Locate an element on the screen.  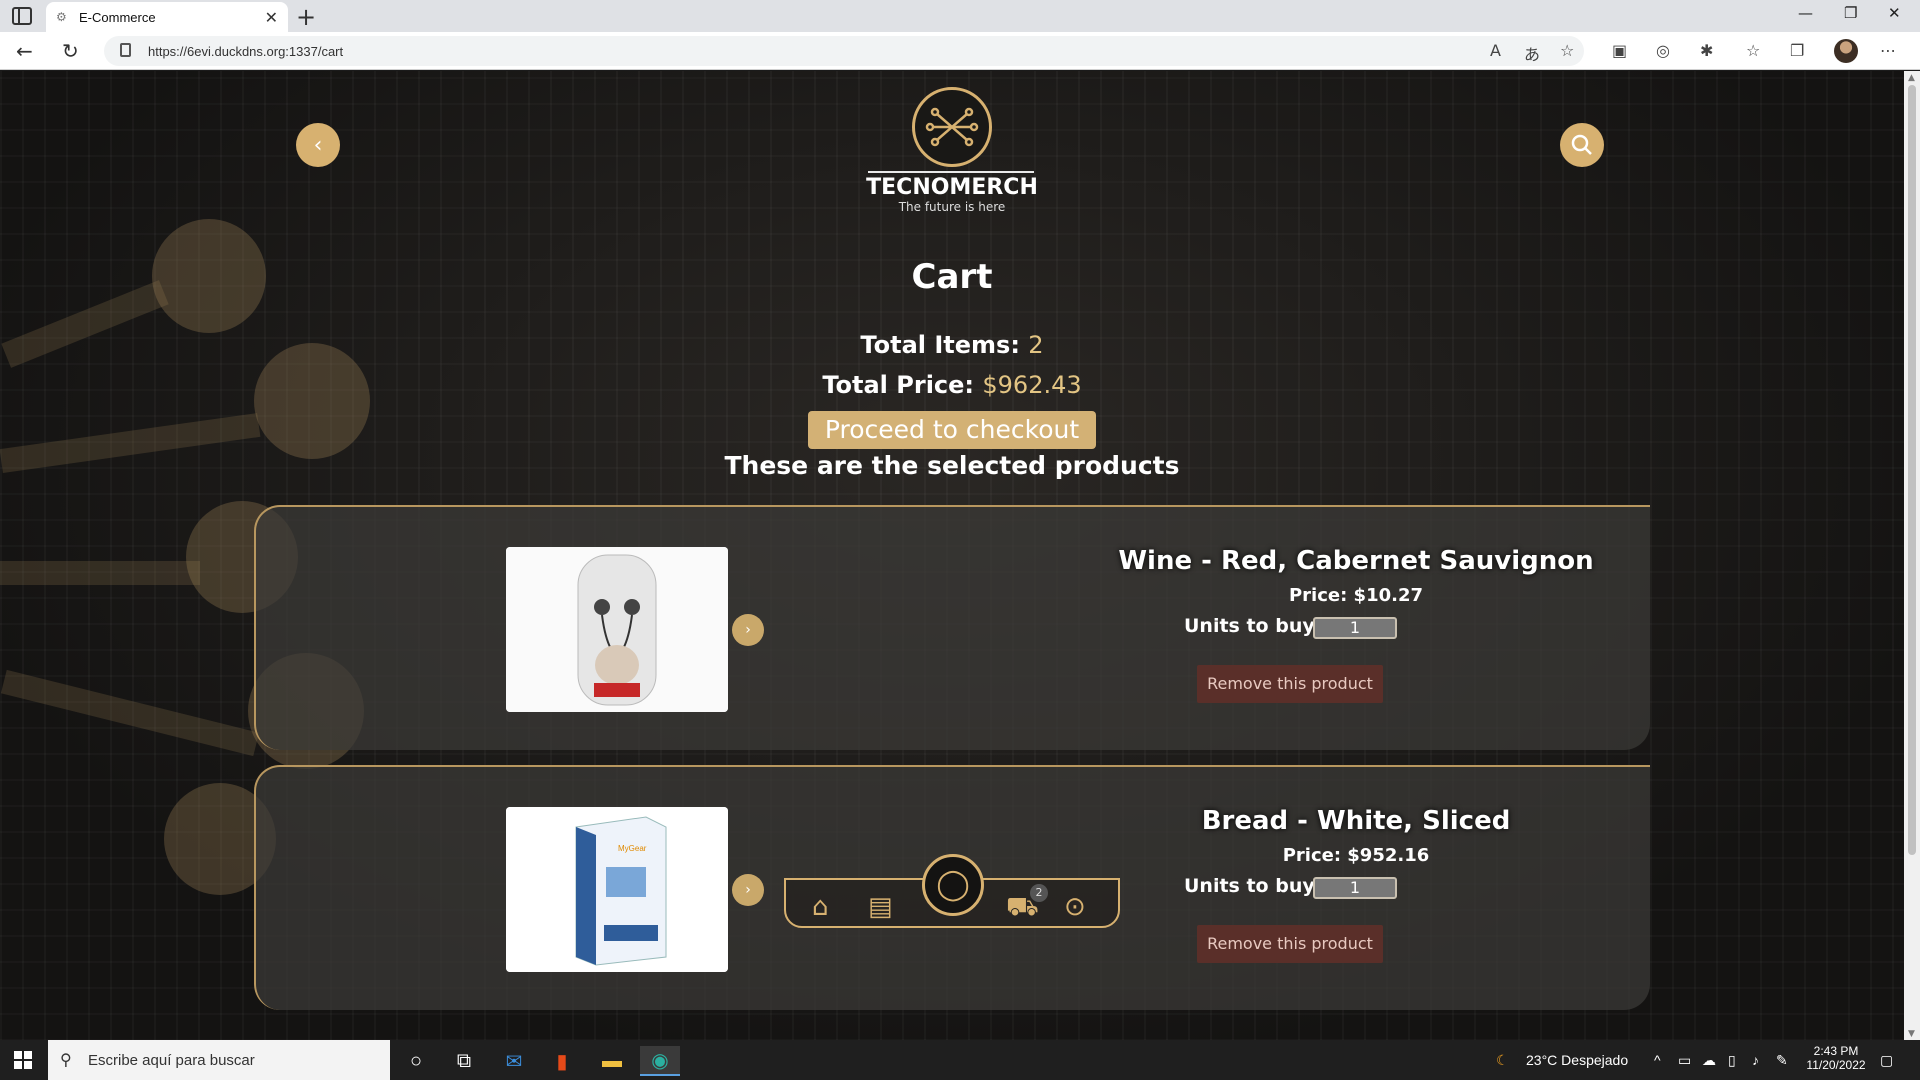
usb-video-capture-box-image: MyGear is located at coordinates (617, 889).